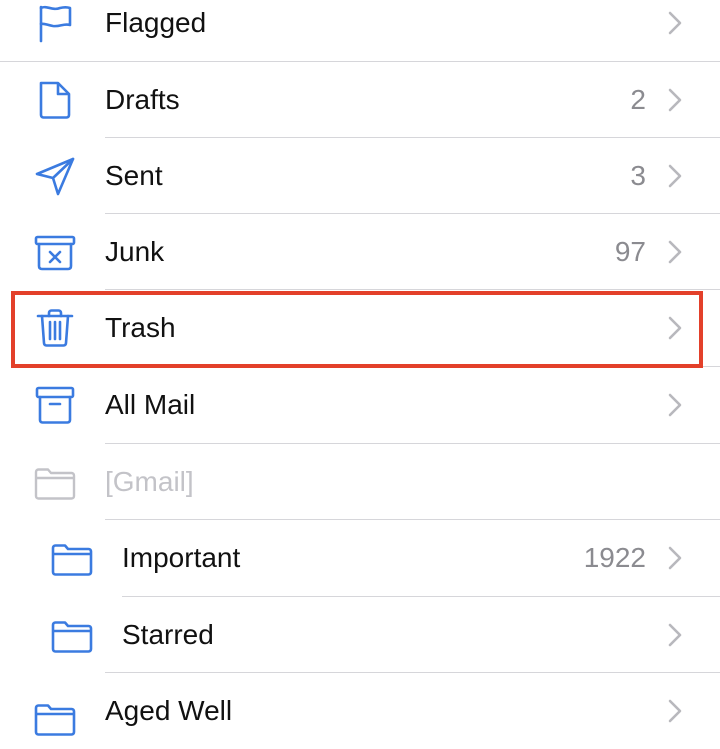  I want to click on mailbox-row-starred: Starred, so click(360, 635).